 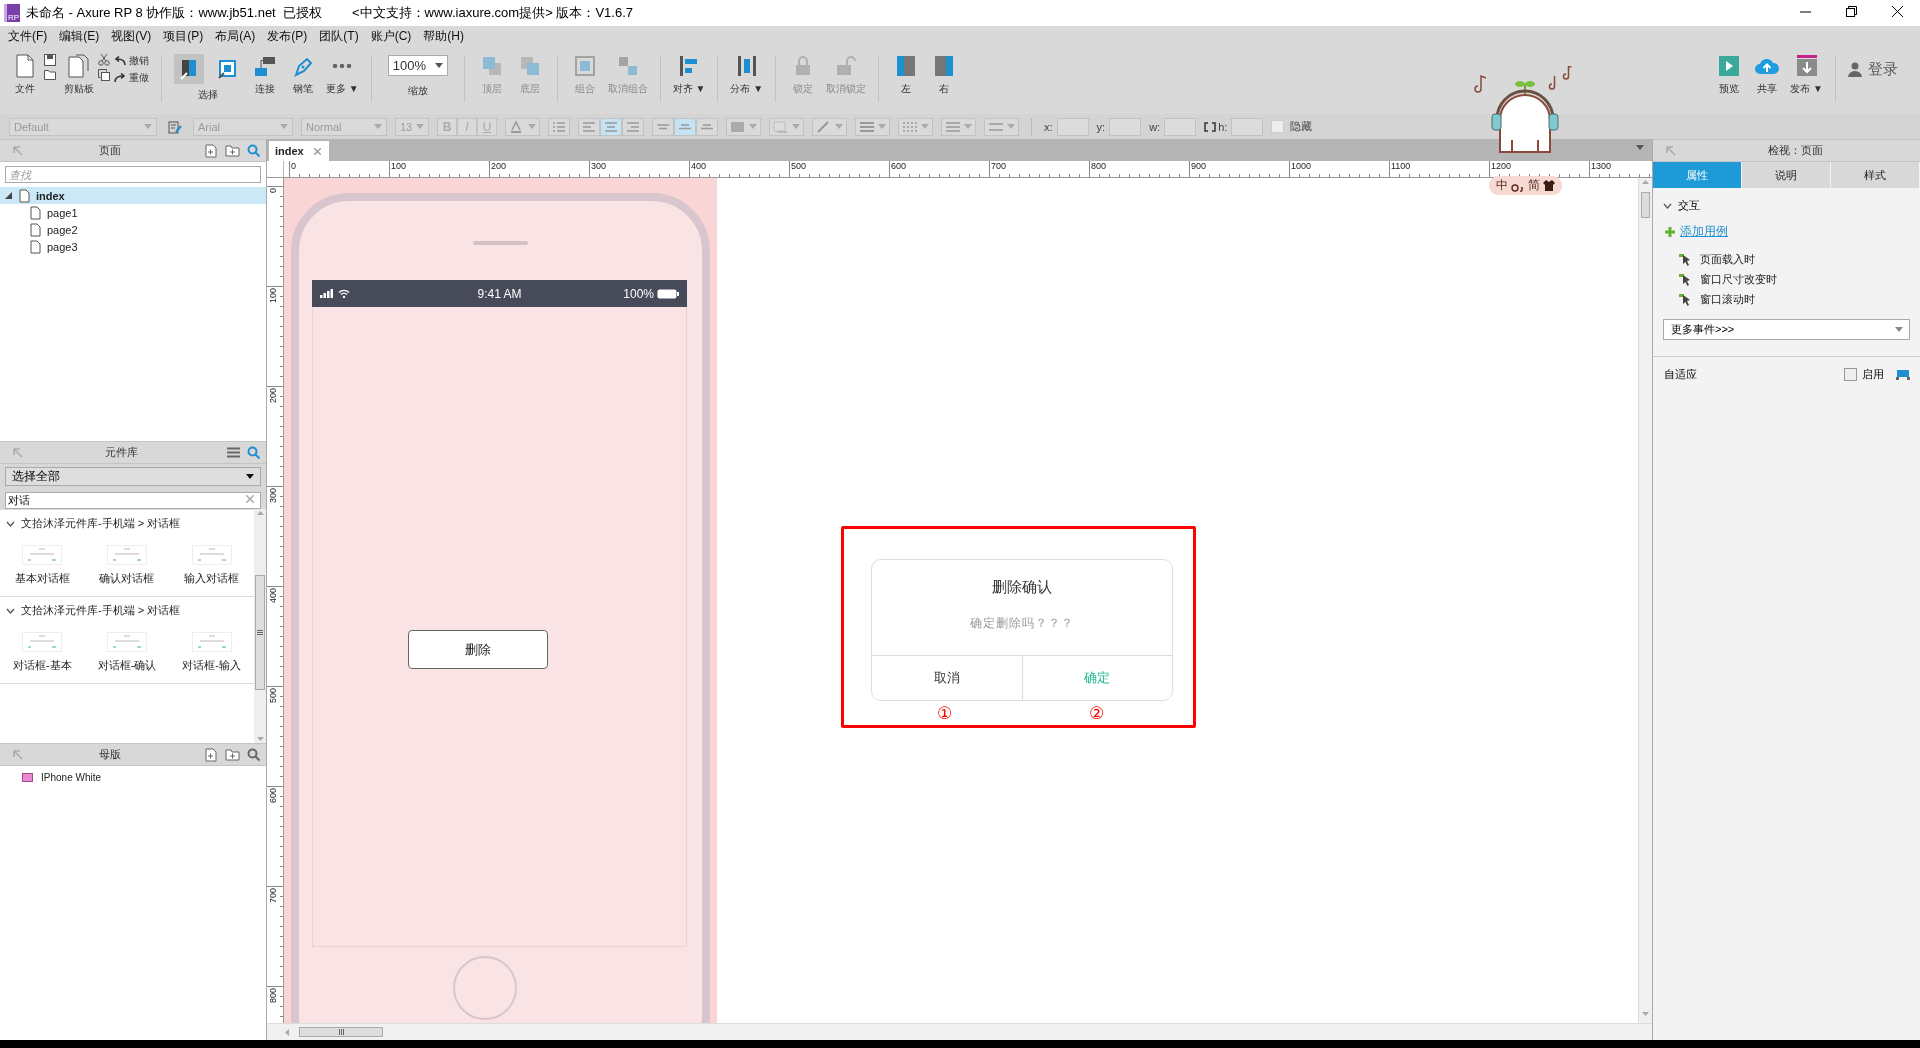 What do you see at coordinates (265, 75) in the screenshot?
I see `toolbar-button: 连接` at bounding box center [265, 75].